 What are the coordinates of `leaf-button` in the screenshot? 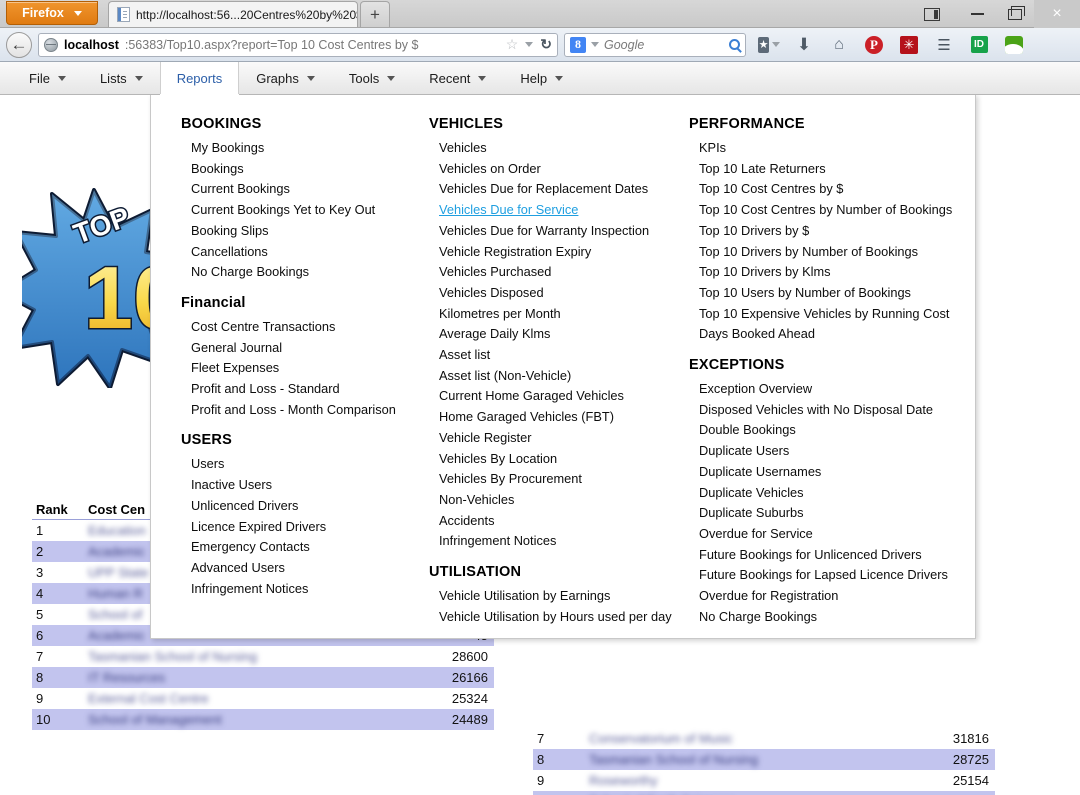 It's located at (1014, 45).